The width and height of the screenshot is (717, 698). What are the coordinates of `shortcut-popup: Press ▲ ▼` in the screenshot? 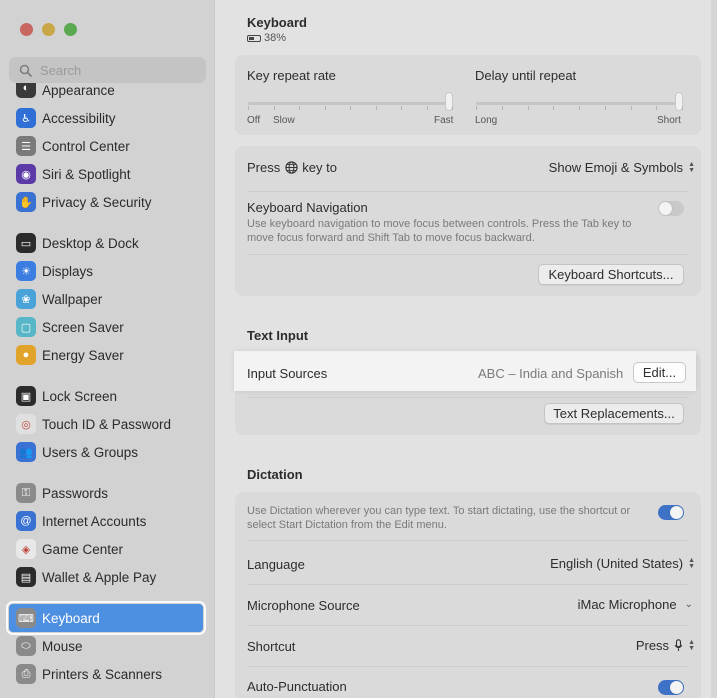 It's located at (665, 645).